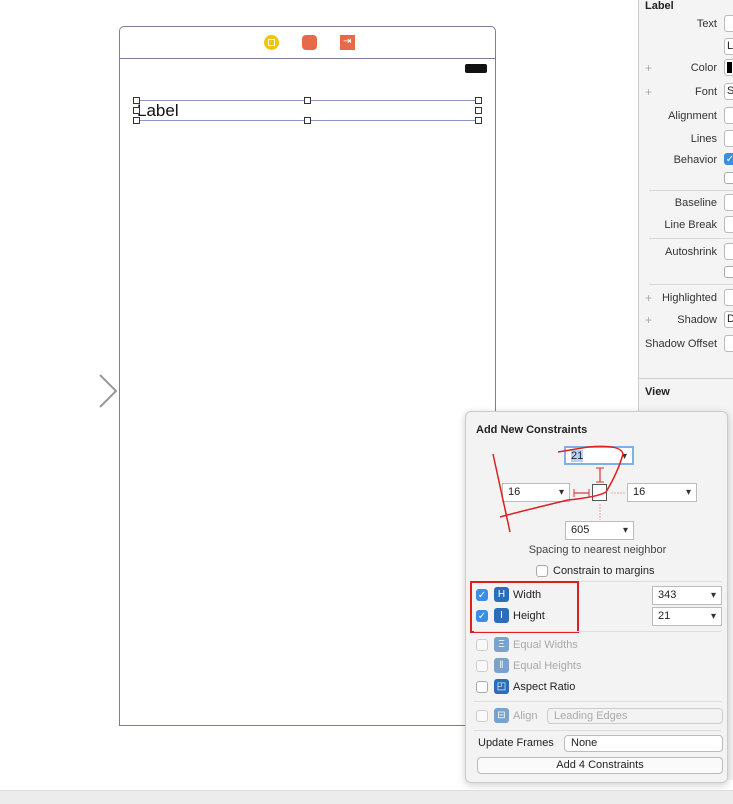  What do you see at coordinates (271, 42) in the screenshot?
I see `view-controller-icon` at bounding box center [271, 42].